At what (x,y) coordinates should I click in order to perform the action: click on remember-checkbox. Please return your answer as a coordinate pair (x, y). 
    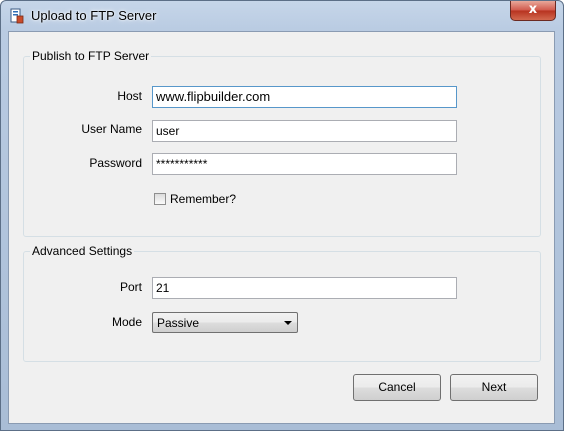
    Looking at the image, I should click on (160, 199).